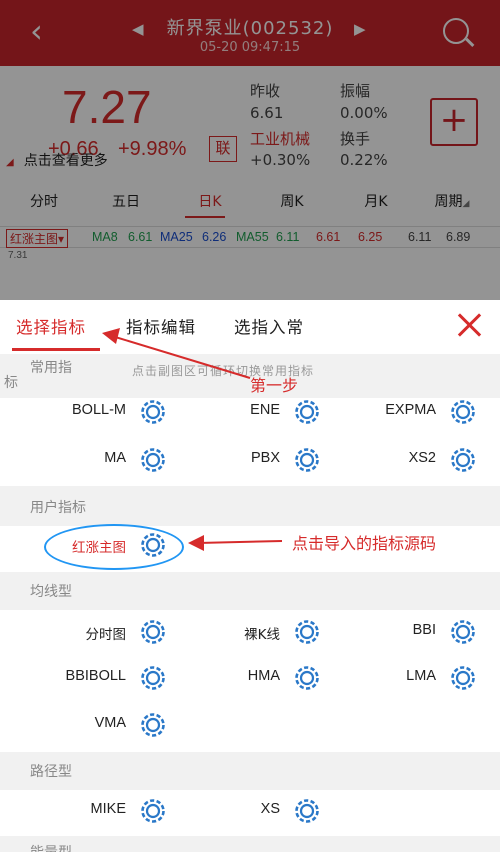 The height and width of the screenshot is (852, 500). What do you see at coordinates (58, 508) in the screenshot?
I see `section-user-label: 用户指标` at bounding box center [58, 508].